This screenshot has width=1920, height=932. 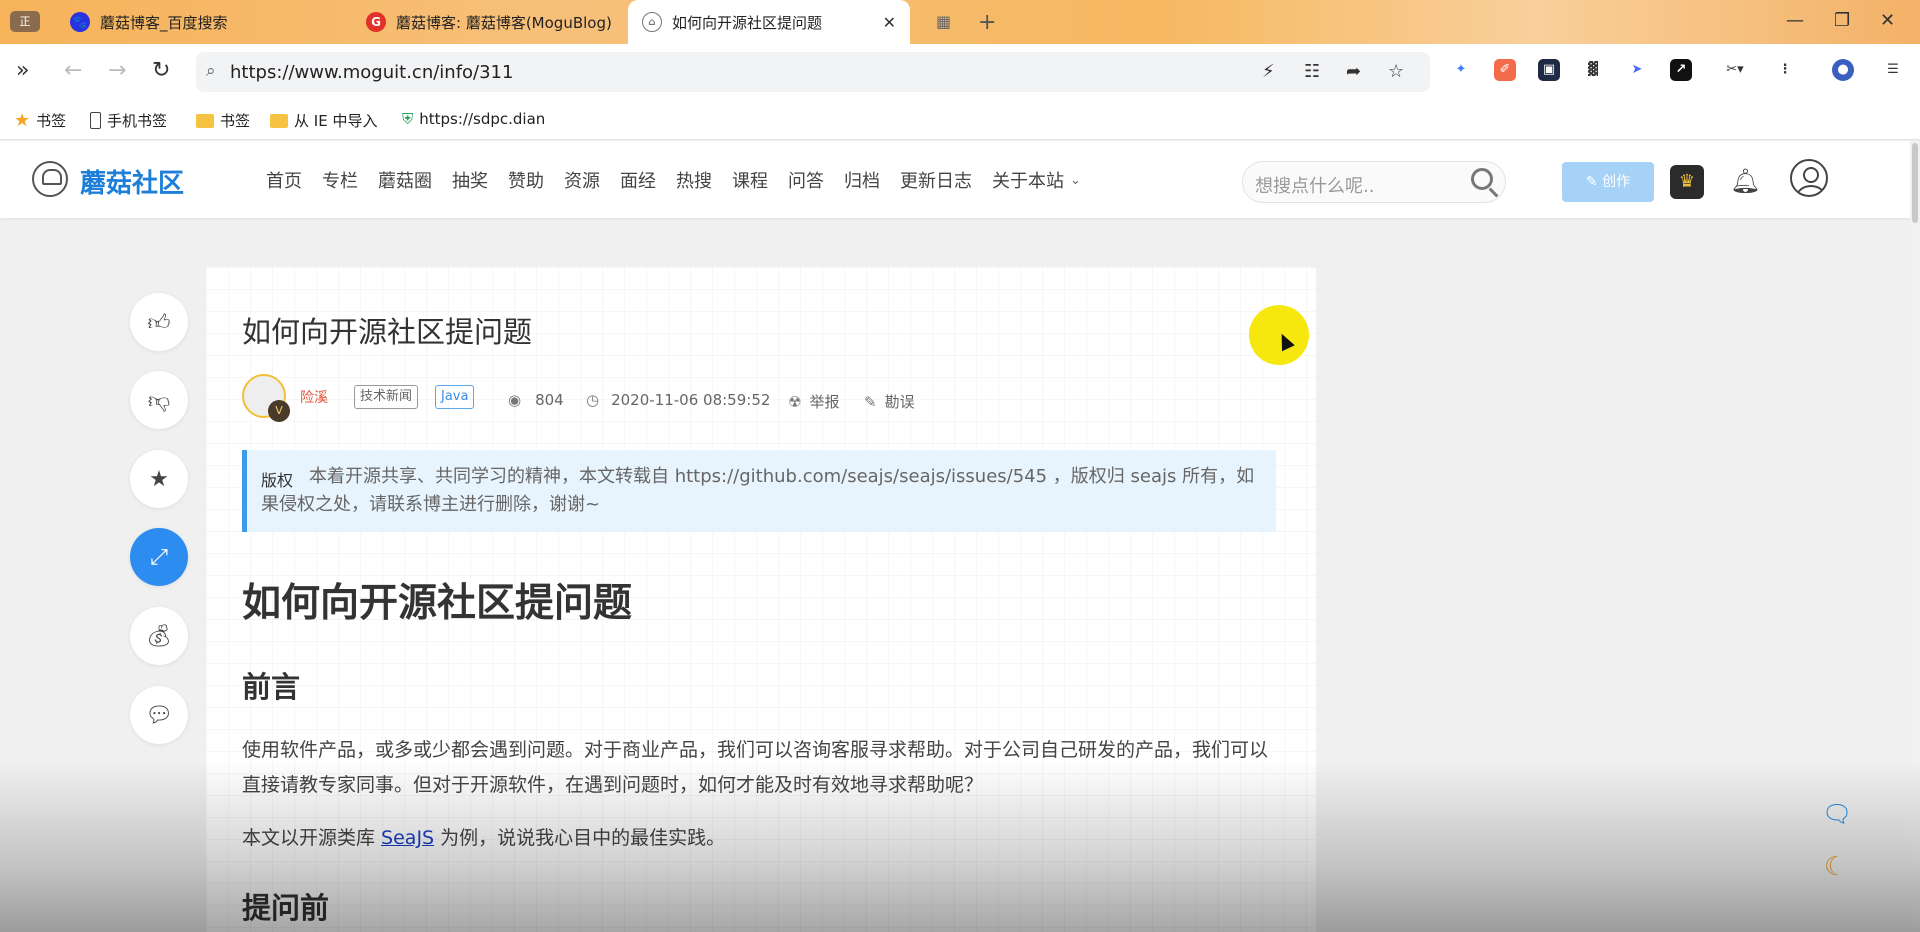 I want to click on search-input: 想搜点什么呢.., so click(x=1314, y=185).